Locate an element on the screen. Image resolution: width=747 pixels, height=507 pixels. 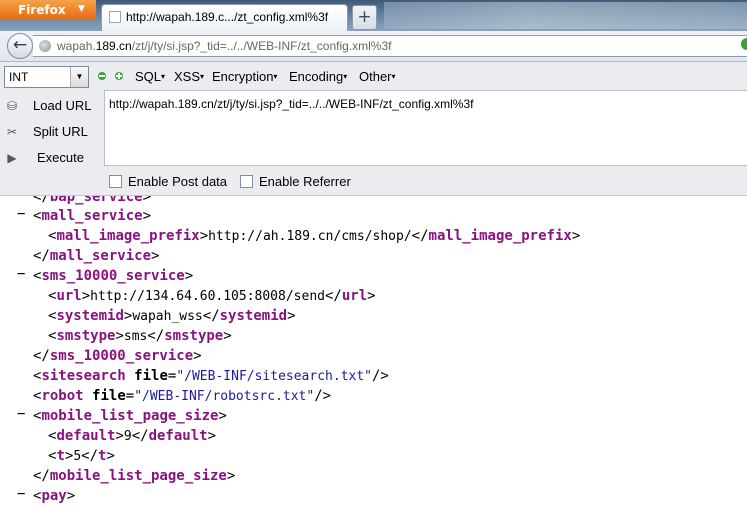
xml-line: <robot file="/WEB-INF/robotsrc.txt"/> is located at coordinates (182, 396).